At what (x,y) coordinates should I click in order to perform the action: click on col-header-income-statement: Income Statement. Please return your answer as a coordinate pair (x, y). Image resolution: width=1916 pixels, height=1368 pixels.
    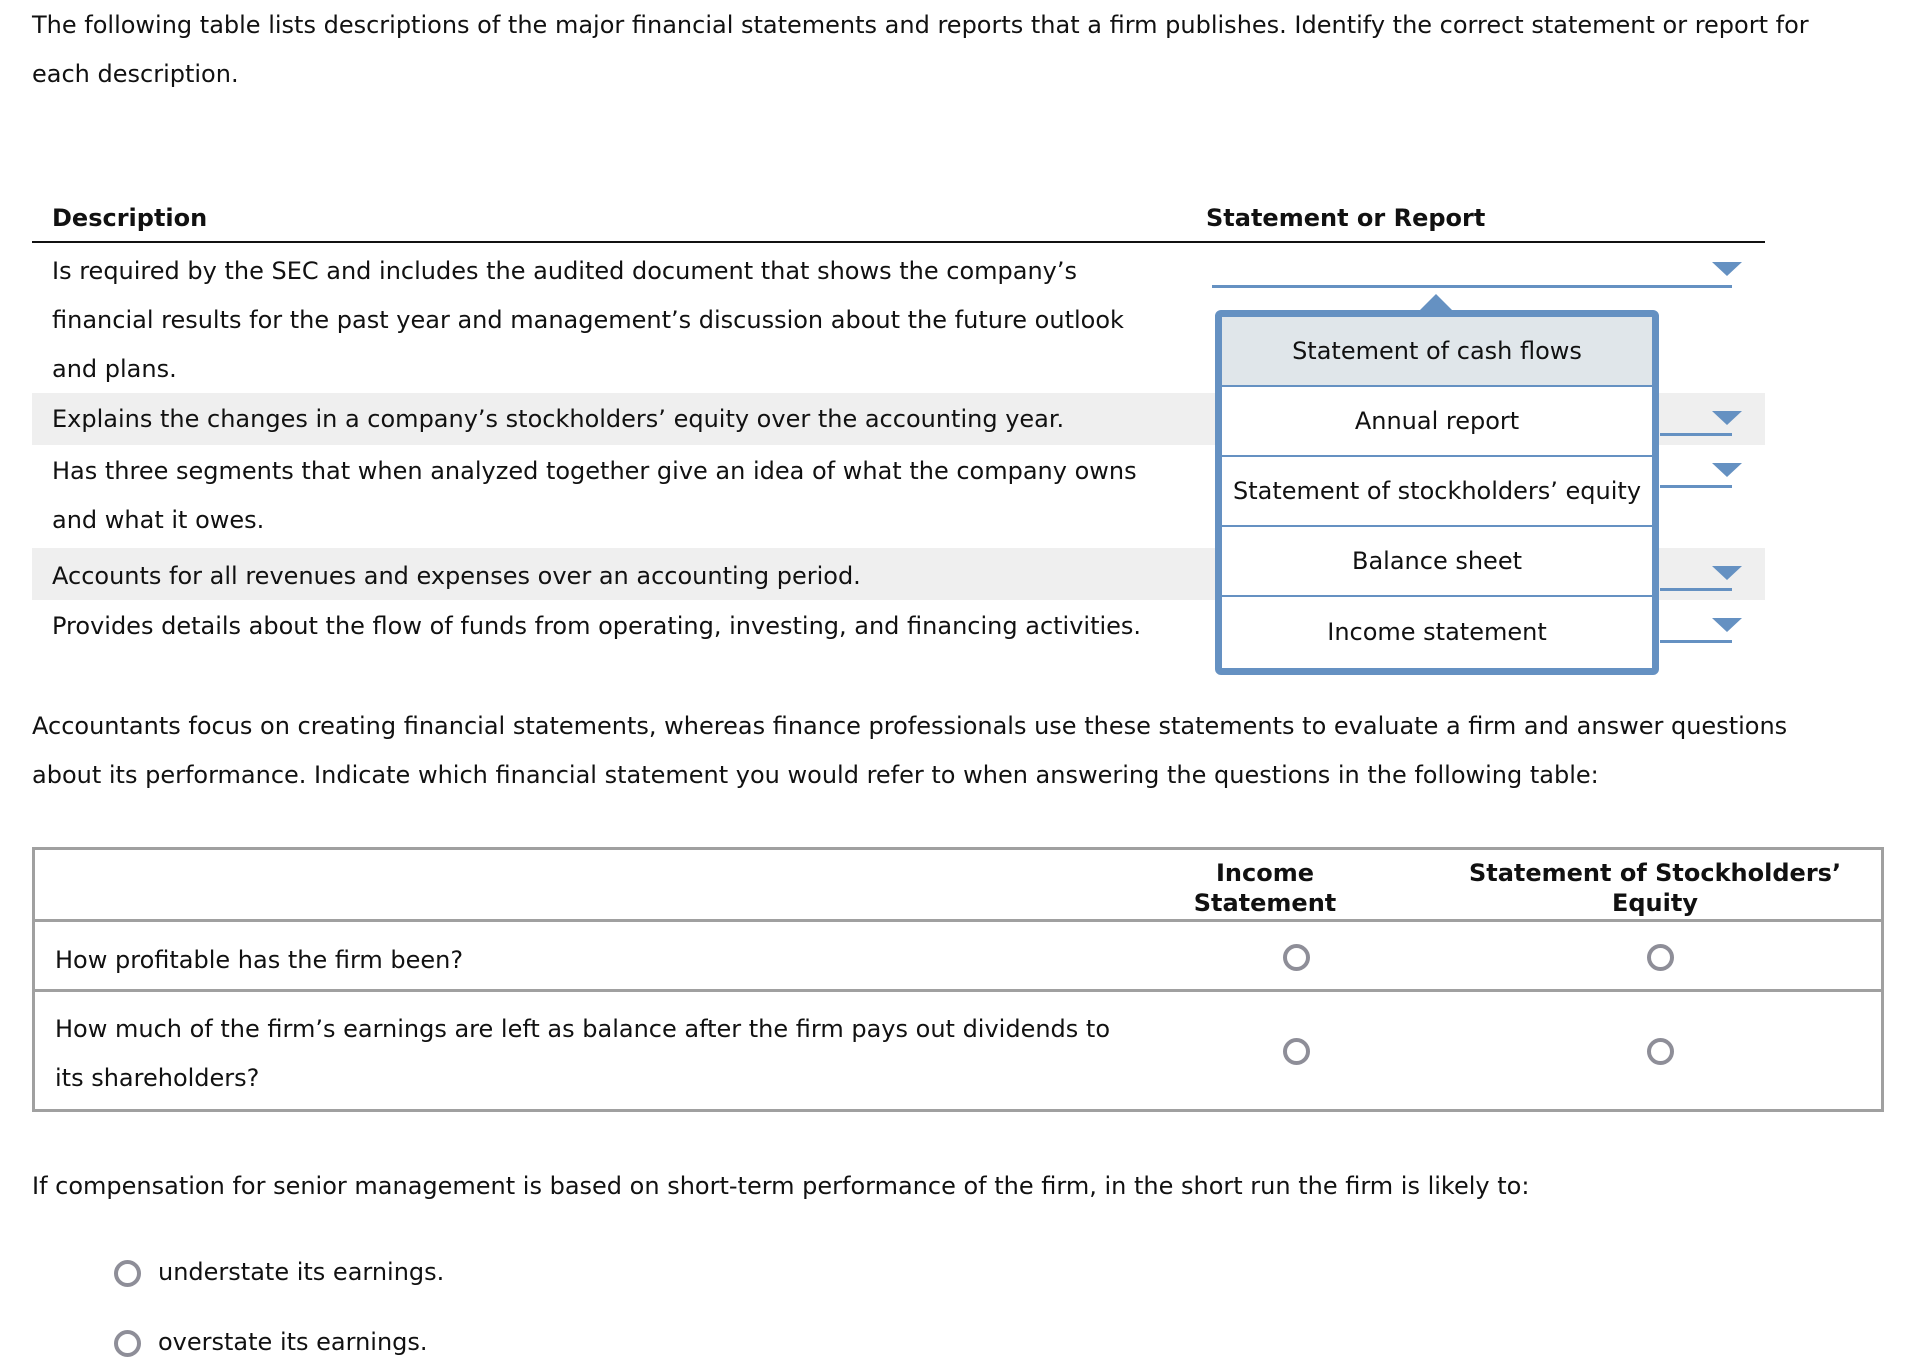
    Looking at the image, I should click on (1265, 888).